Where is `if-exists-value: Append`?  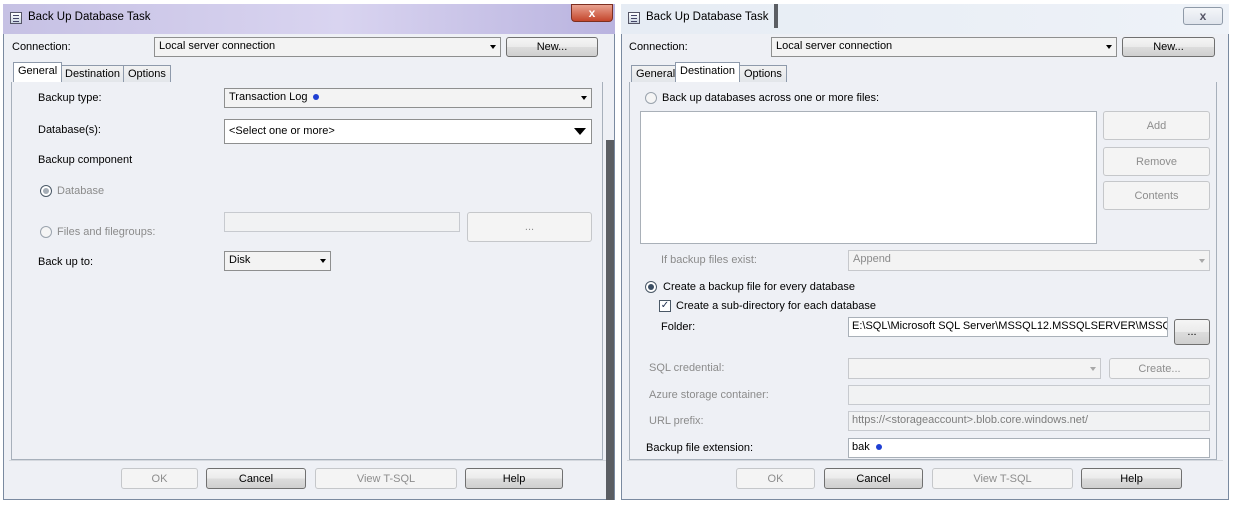 if-exists-value: Append is located at coordinates (872, 259).